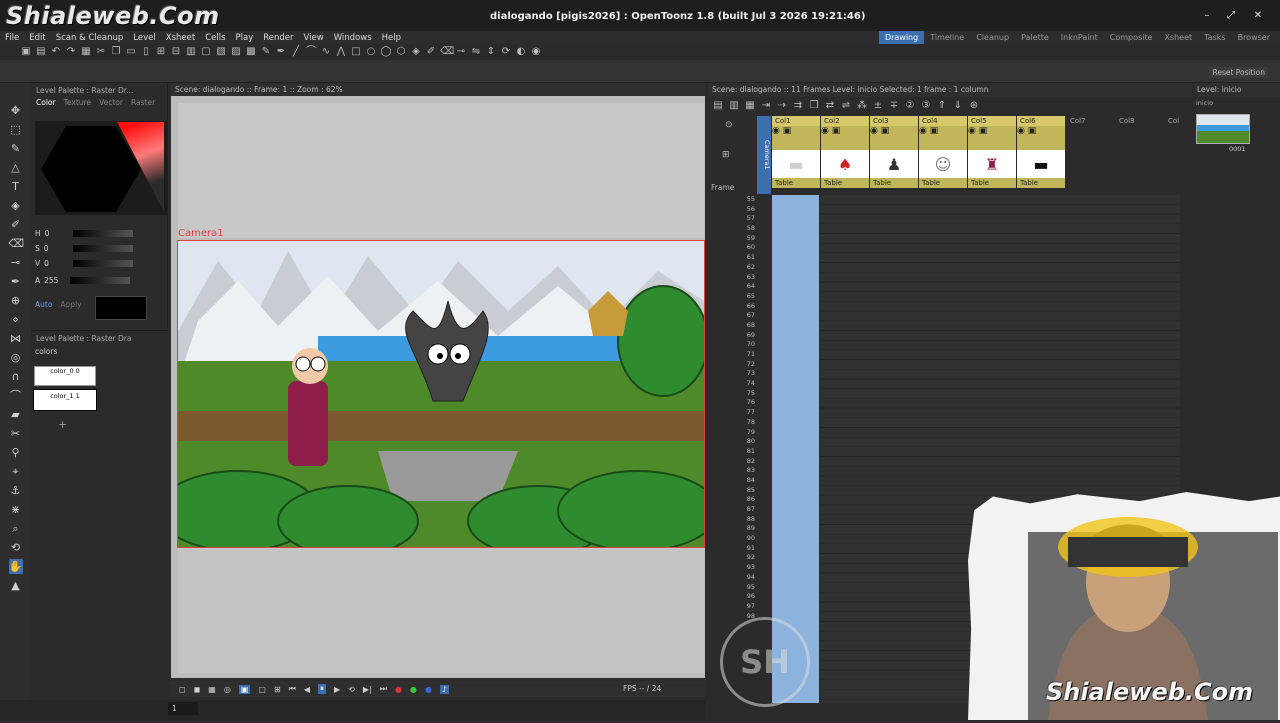 This screenshot has width=1280, height=723. I want to click on new-vector-level-icon: ▥, so click(734, 106).